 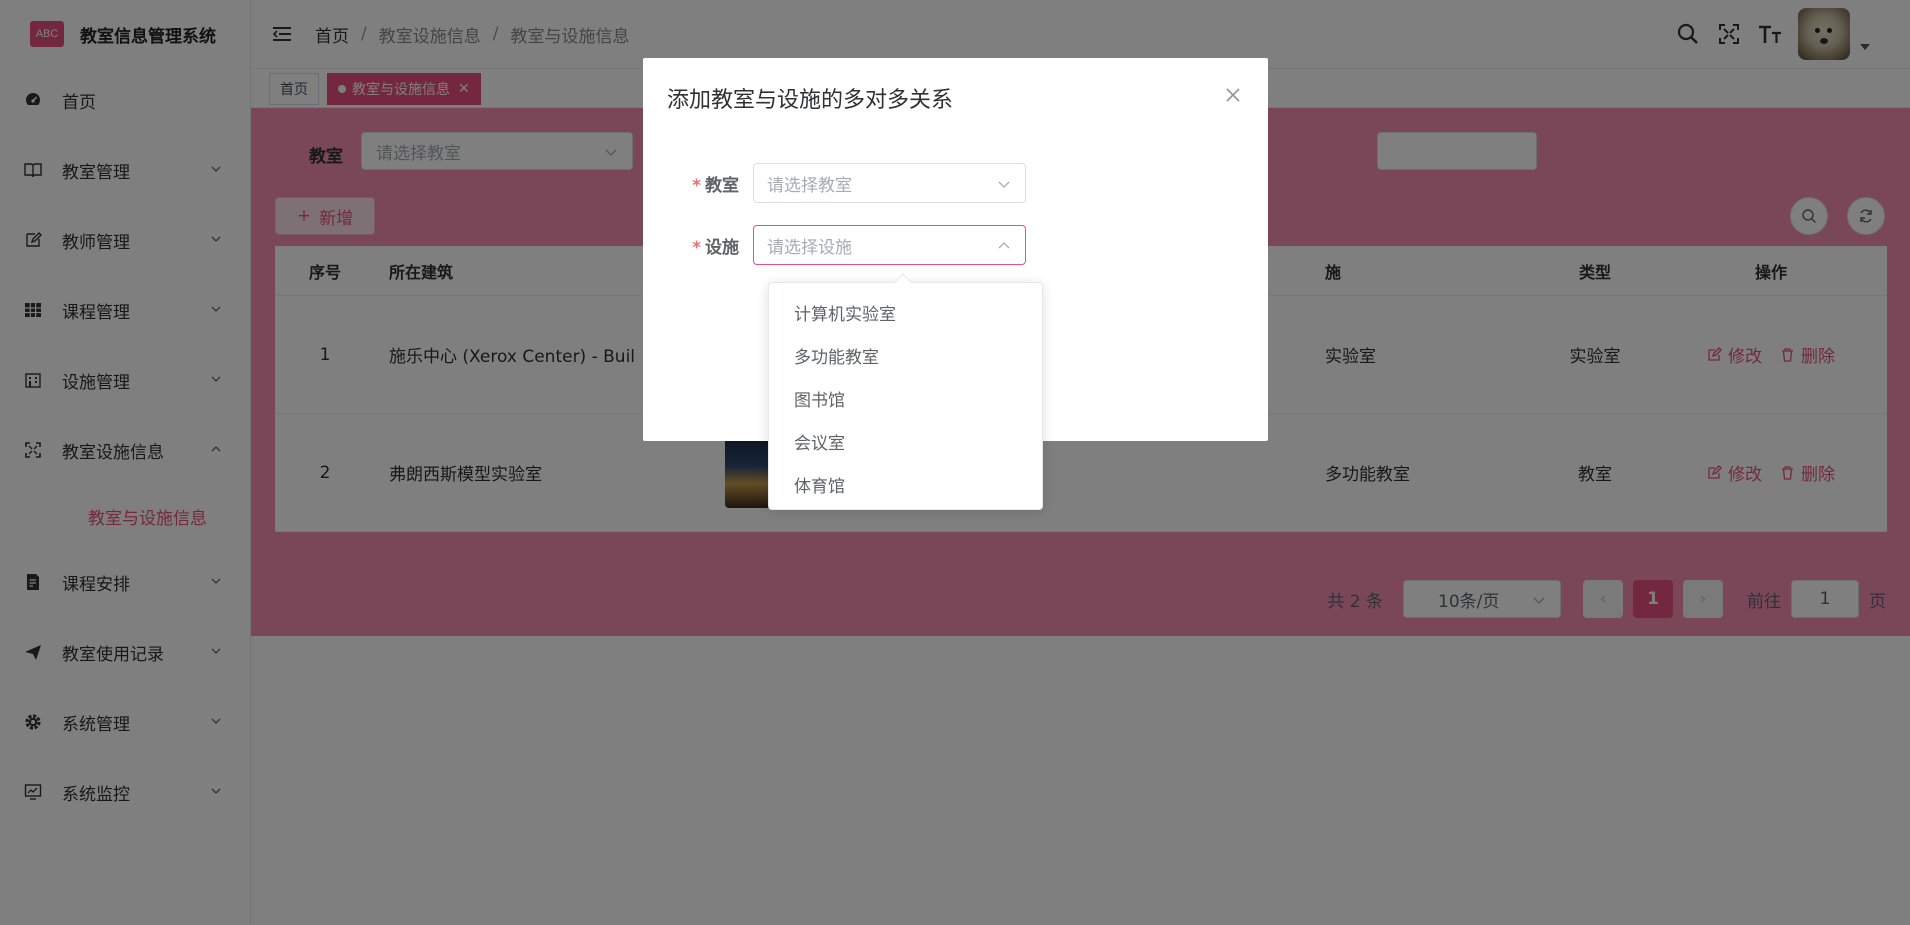 I want to click on facility-select: 请选择设施, so click(x=889, y=245).